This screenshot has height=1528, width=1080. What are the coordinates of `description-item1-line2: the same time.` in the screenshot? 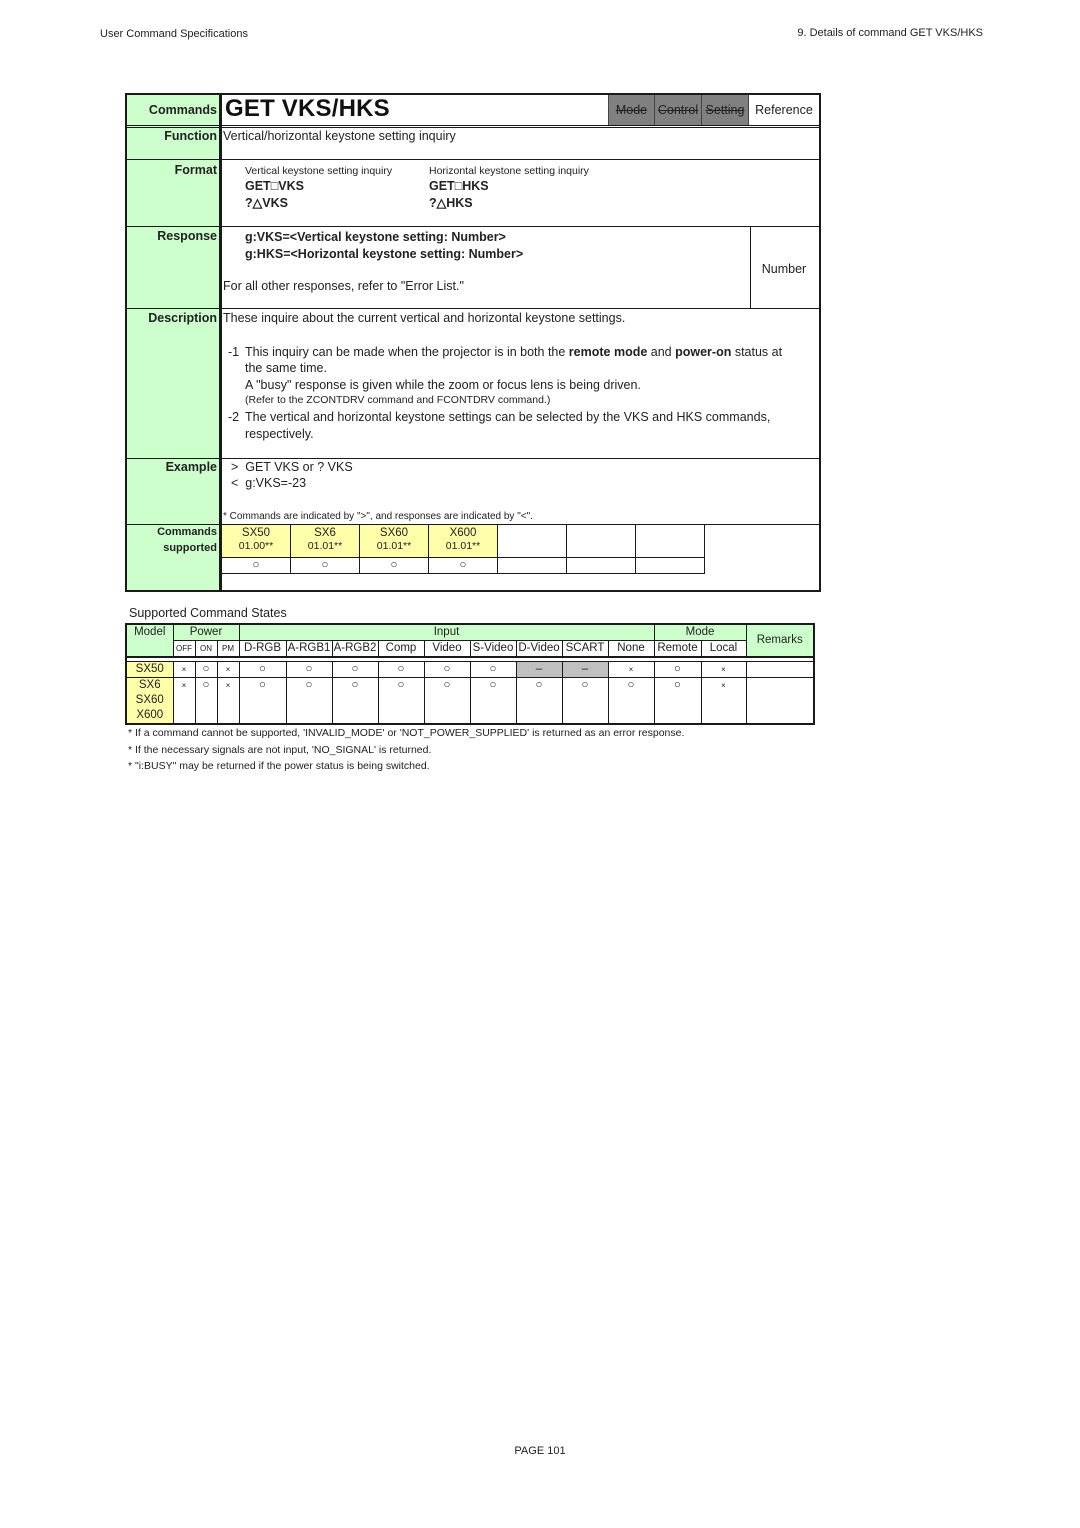 It's located at (286, 368).